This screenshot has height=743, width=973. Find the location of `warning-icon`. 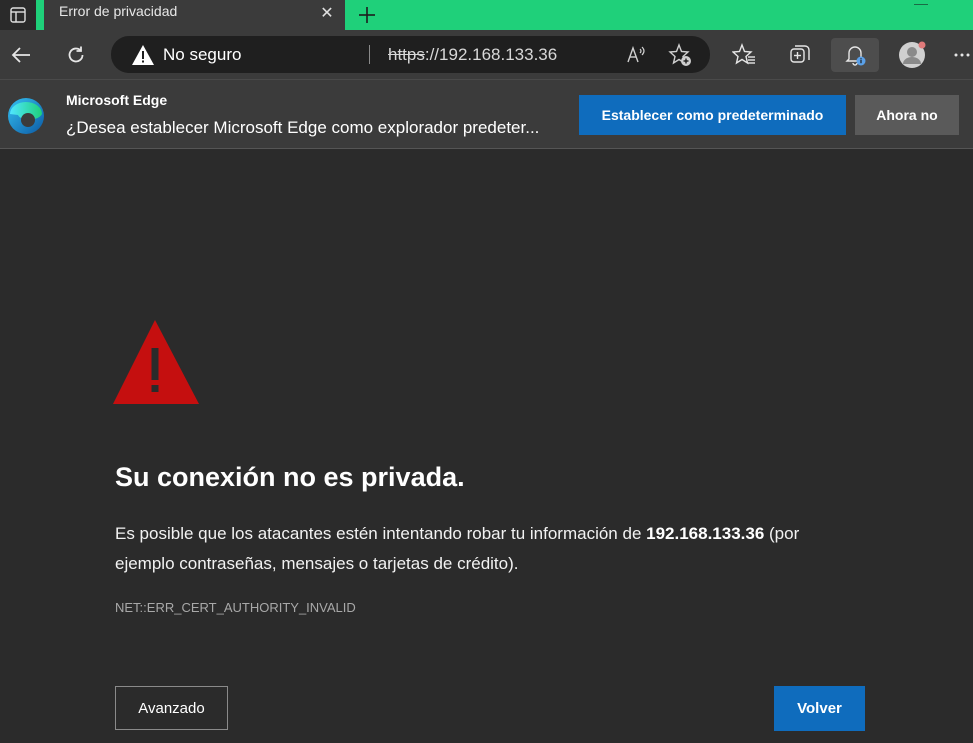

warning-icon is located at coordinates (143, 55).